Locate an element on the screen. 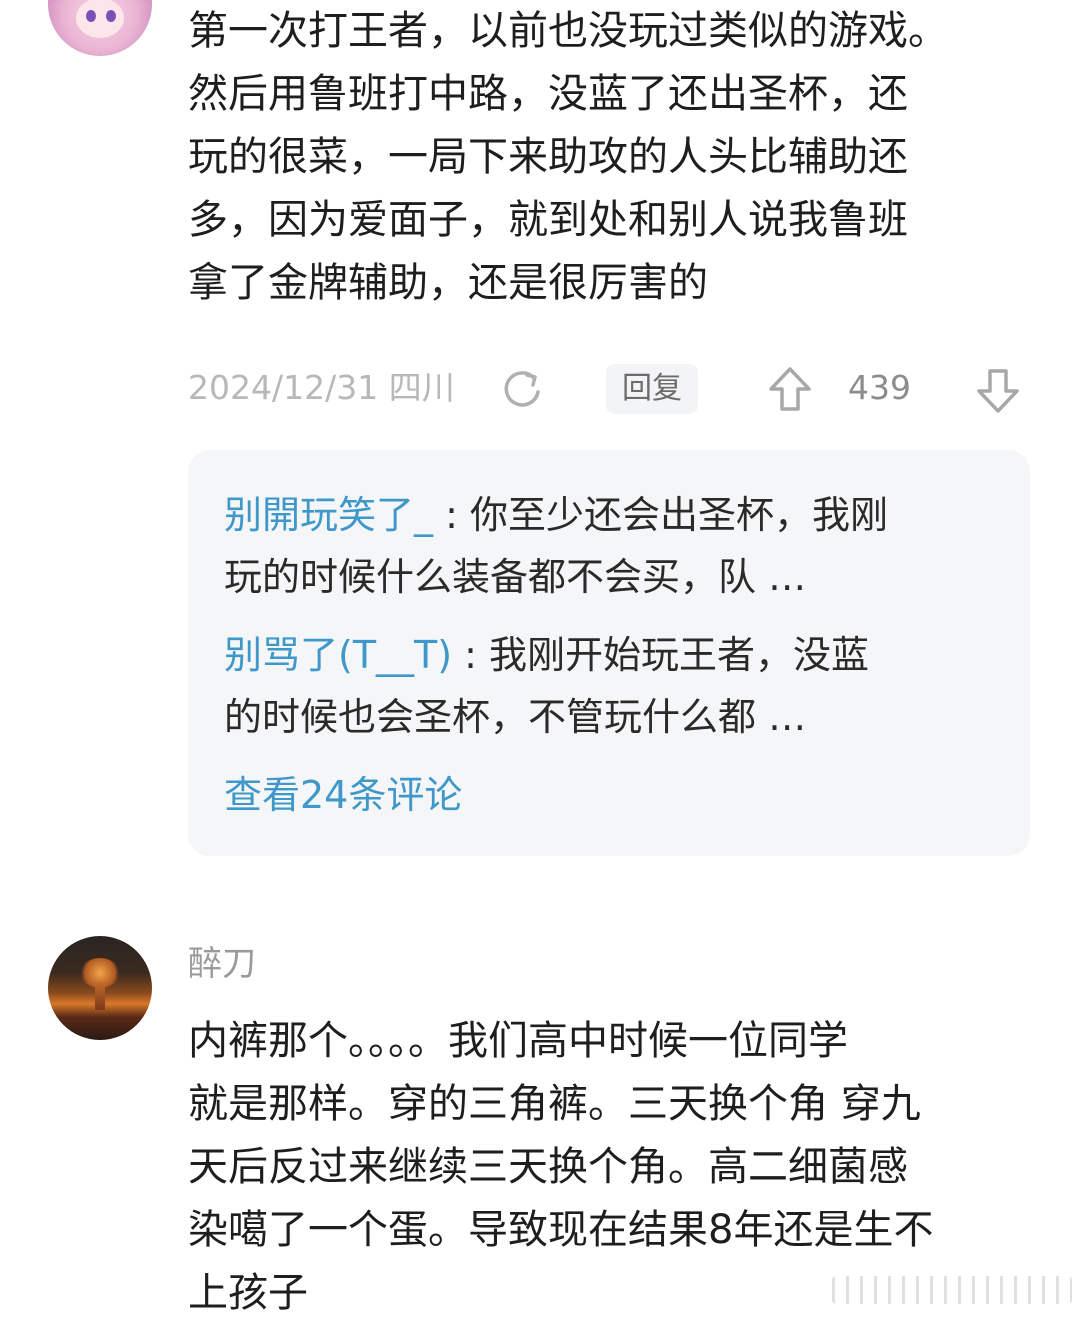  view-all-replies-link: 查看24条评论 is located at coordinates (343, 795).